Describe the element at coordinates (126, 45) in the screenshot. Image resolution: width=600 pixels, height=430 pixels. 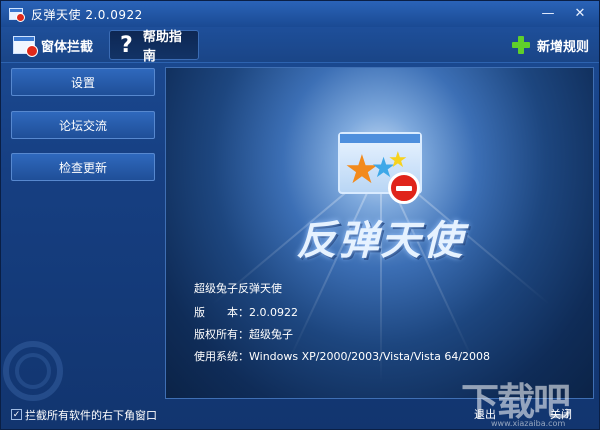
I see `help-icon: ?` at that location.